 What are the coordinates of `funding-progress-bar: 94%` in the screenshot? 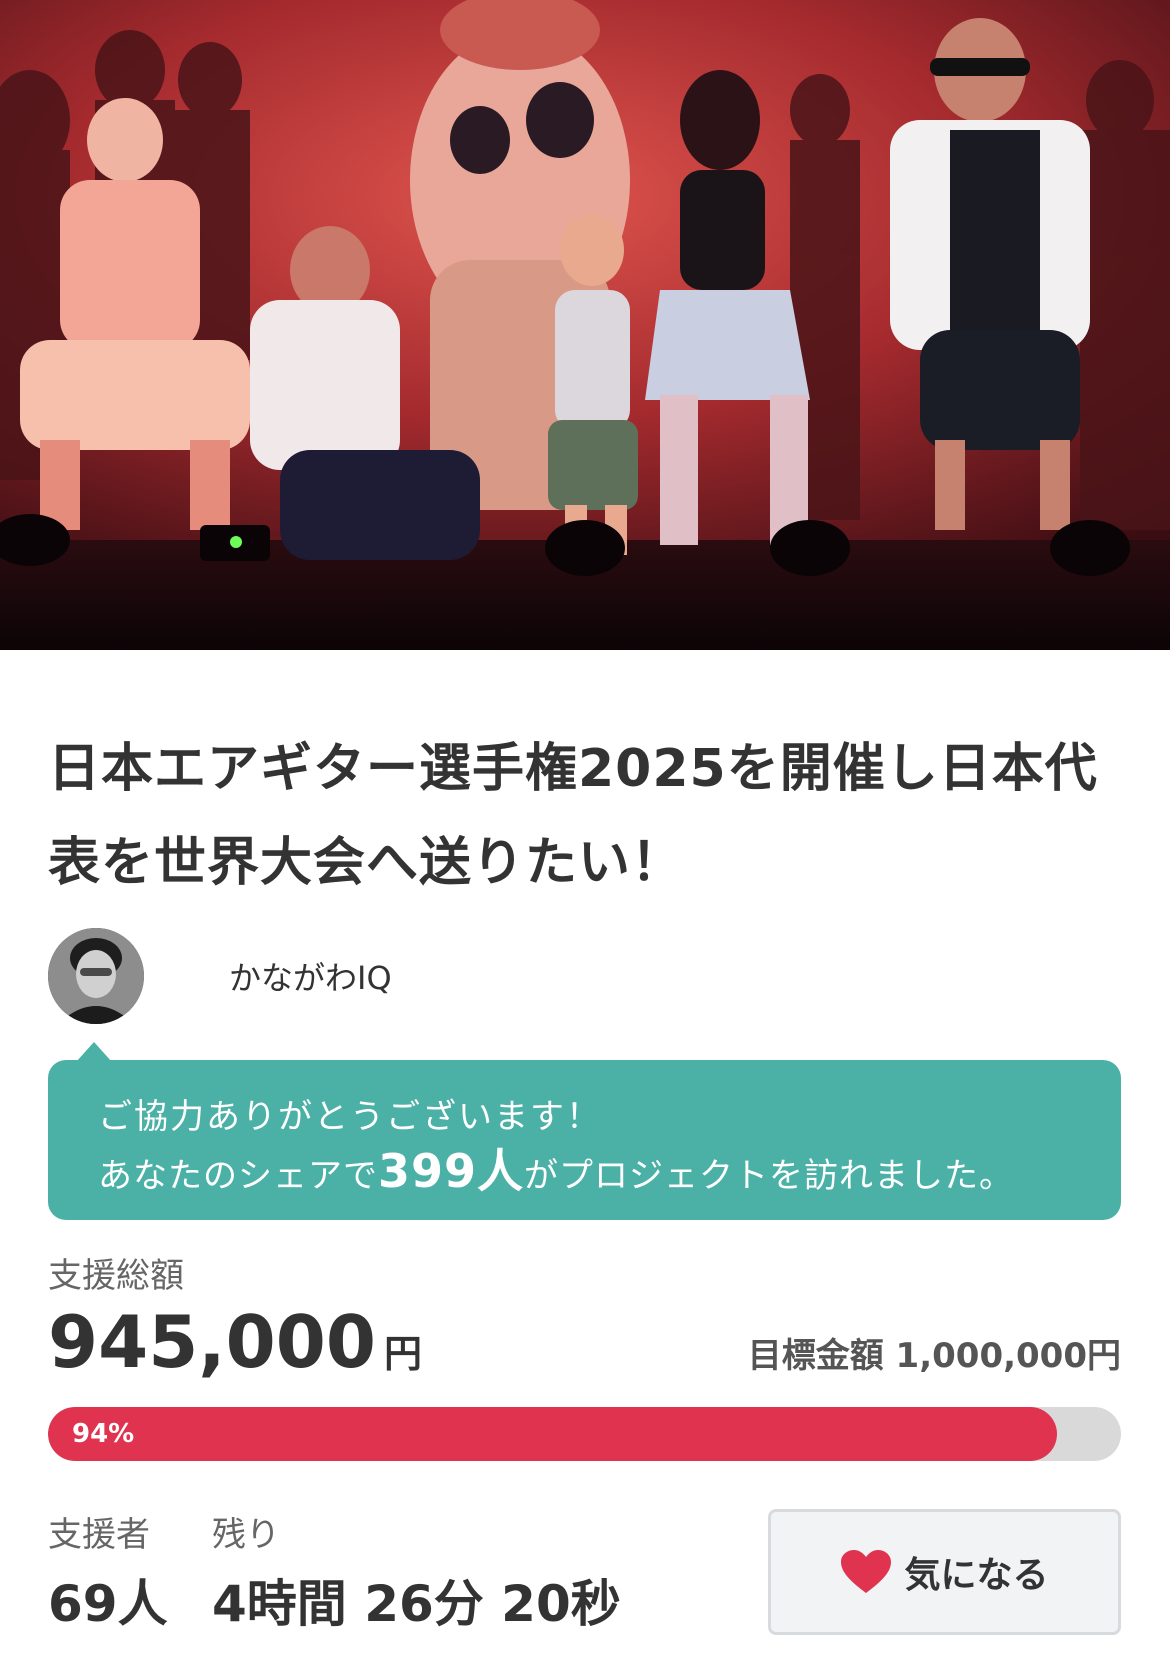 It's located at (584, 1434).